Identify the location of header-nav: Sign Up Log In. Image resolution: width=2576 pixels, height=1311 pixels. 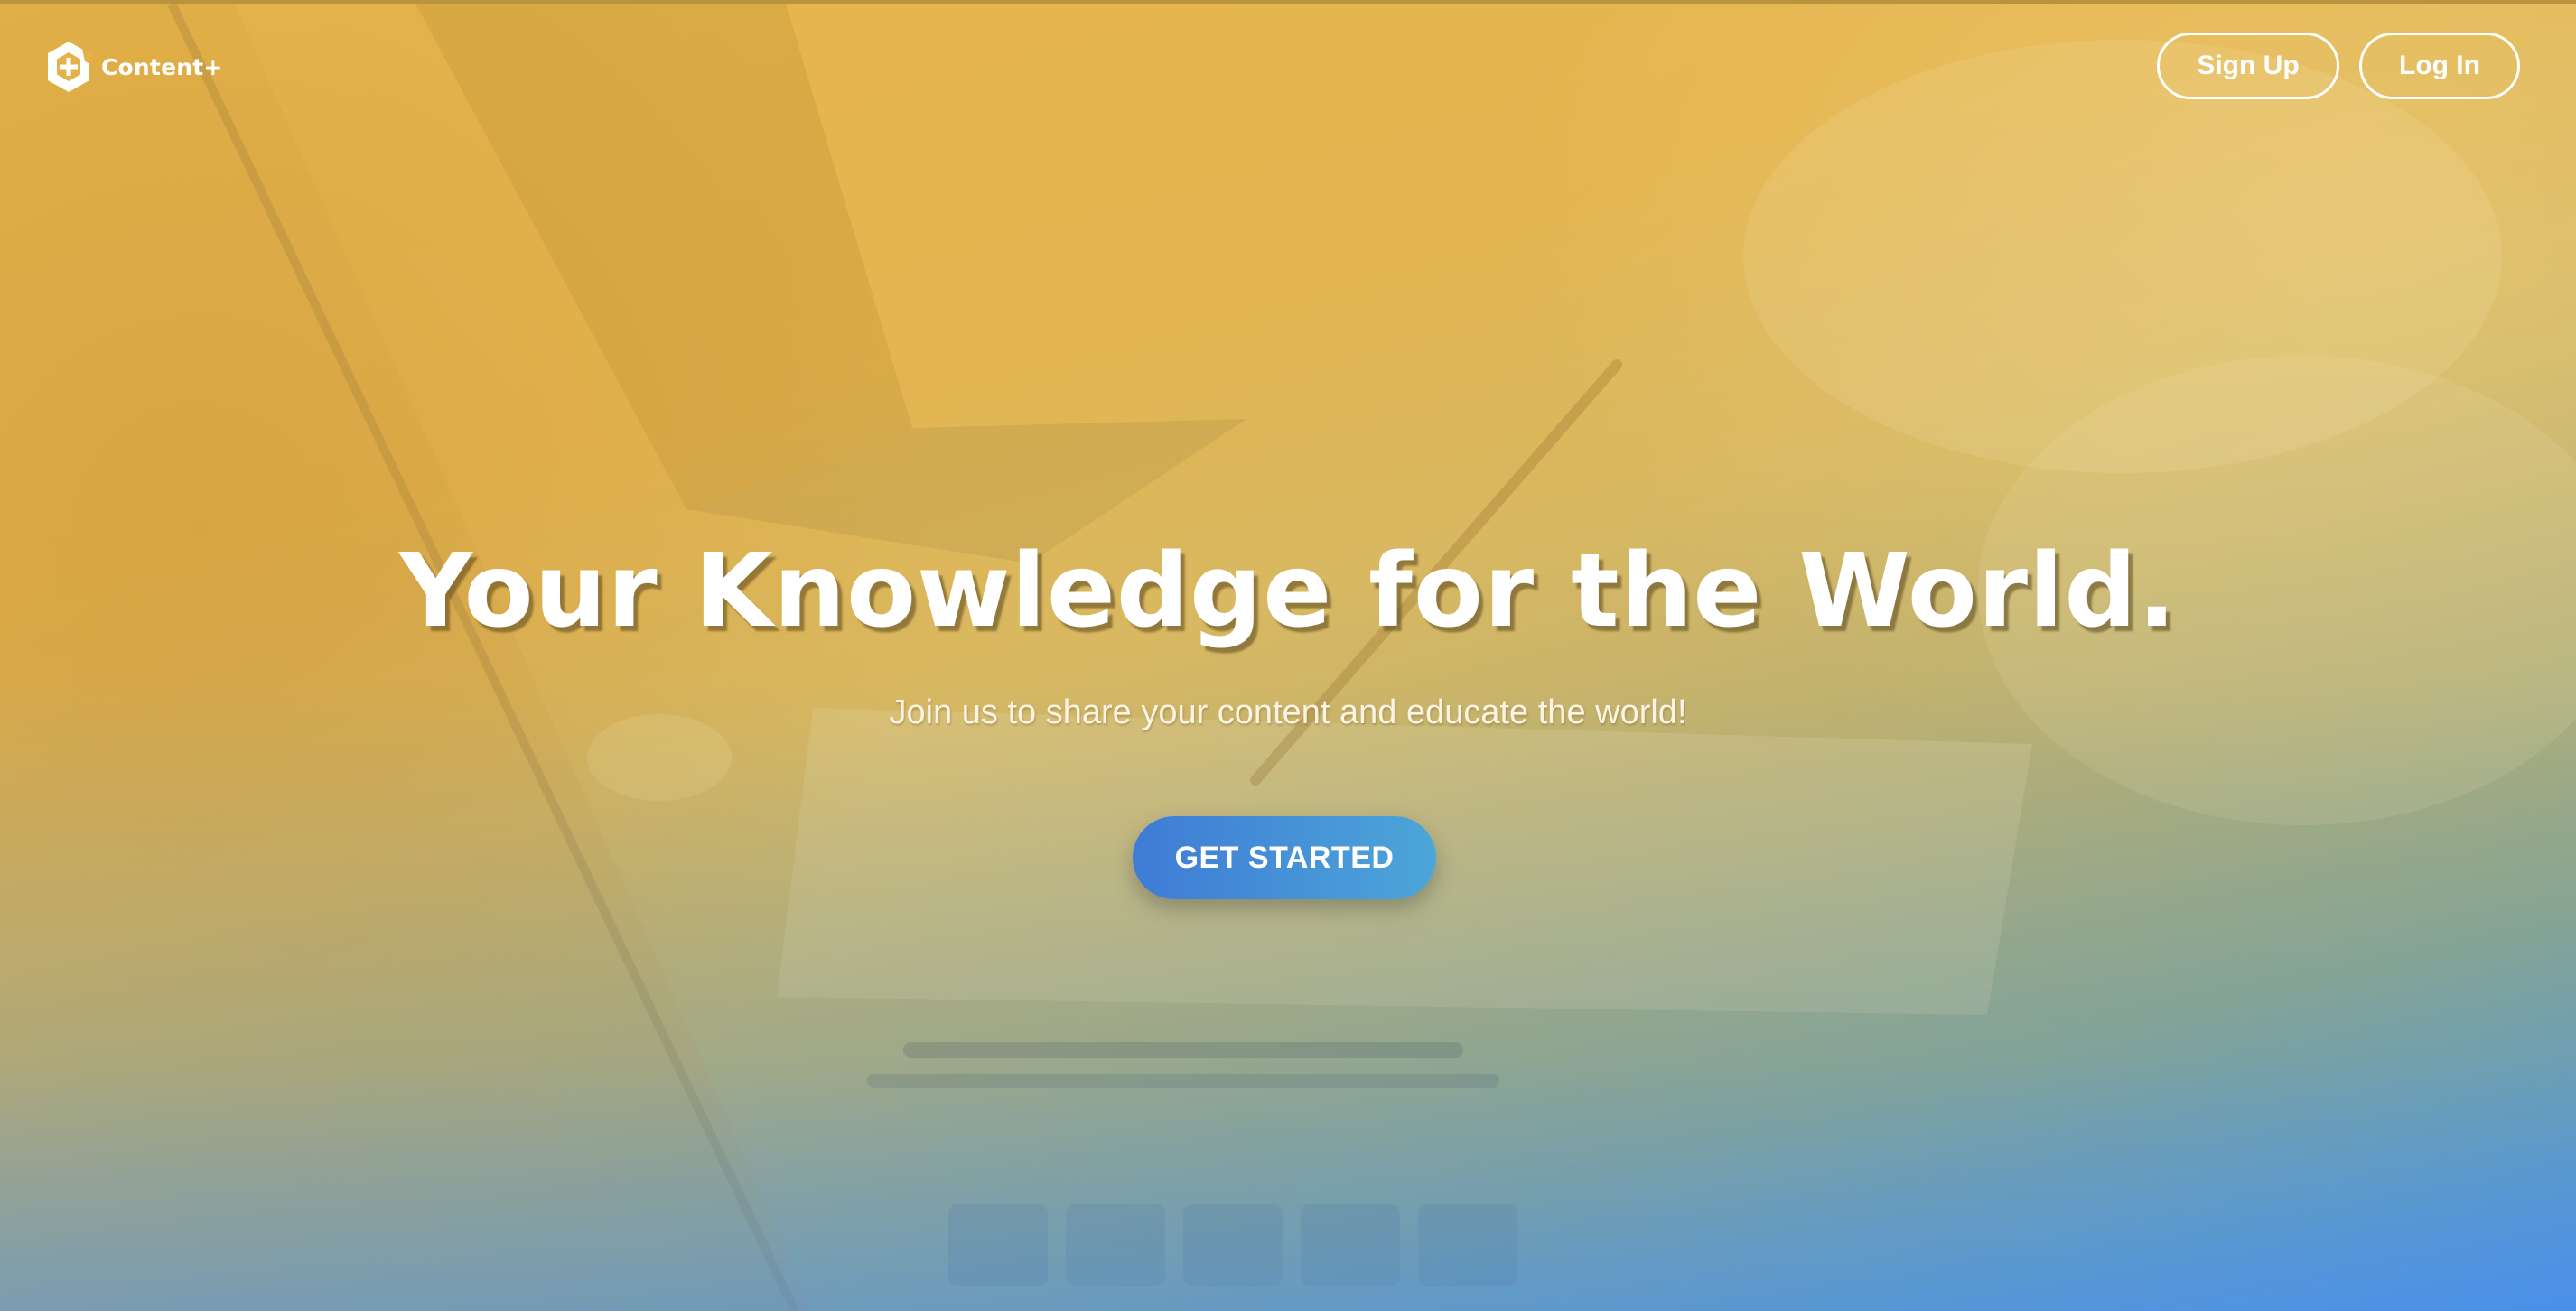
(2338, 66).